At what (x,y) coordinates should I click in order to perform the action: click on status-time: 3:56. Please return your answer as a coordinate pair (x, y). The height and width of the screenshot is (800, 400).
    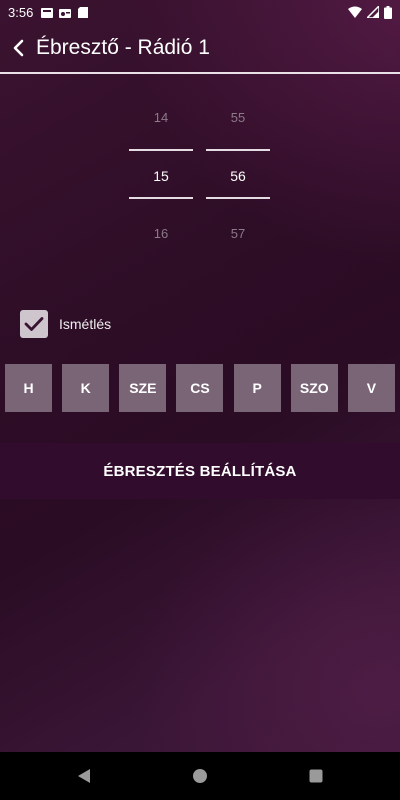
    Looking at the image, I should click on (21, 12).